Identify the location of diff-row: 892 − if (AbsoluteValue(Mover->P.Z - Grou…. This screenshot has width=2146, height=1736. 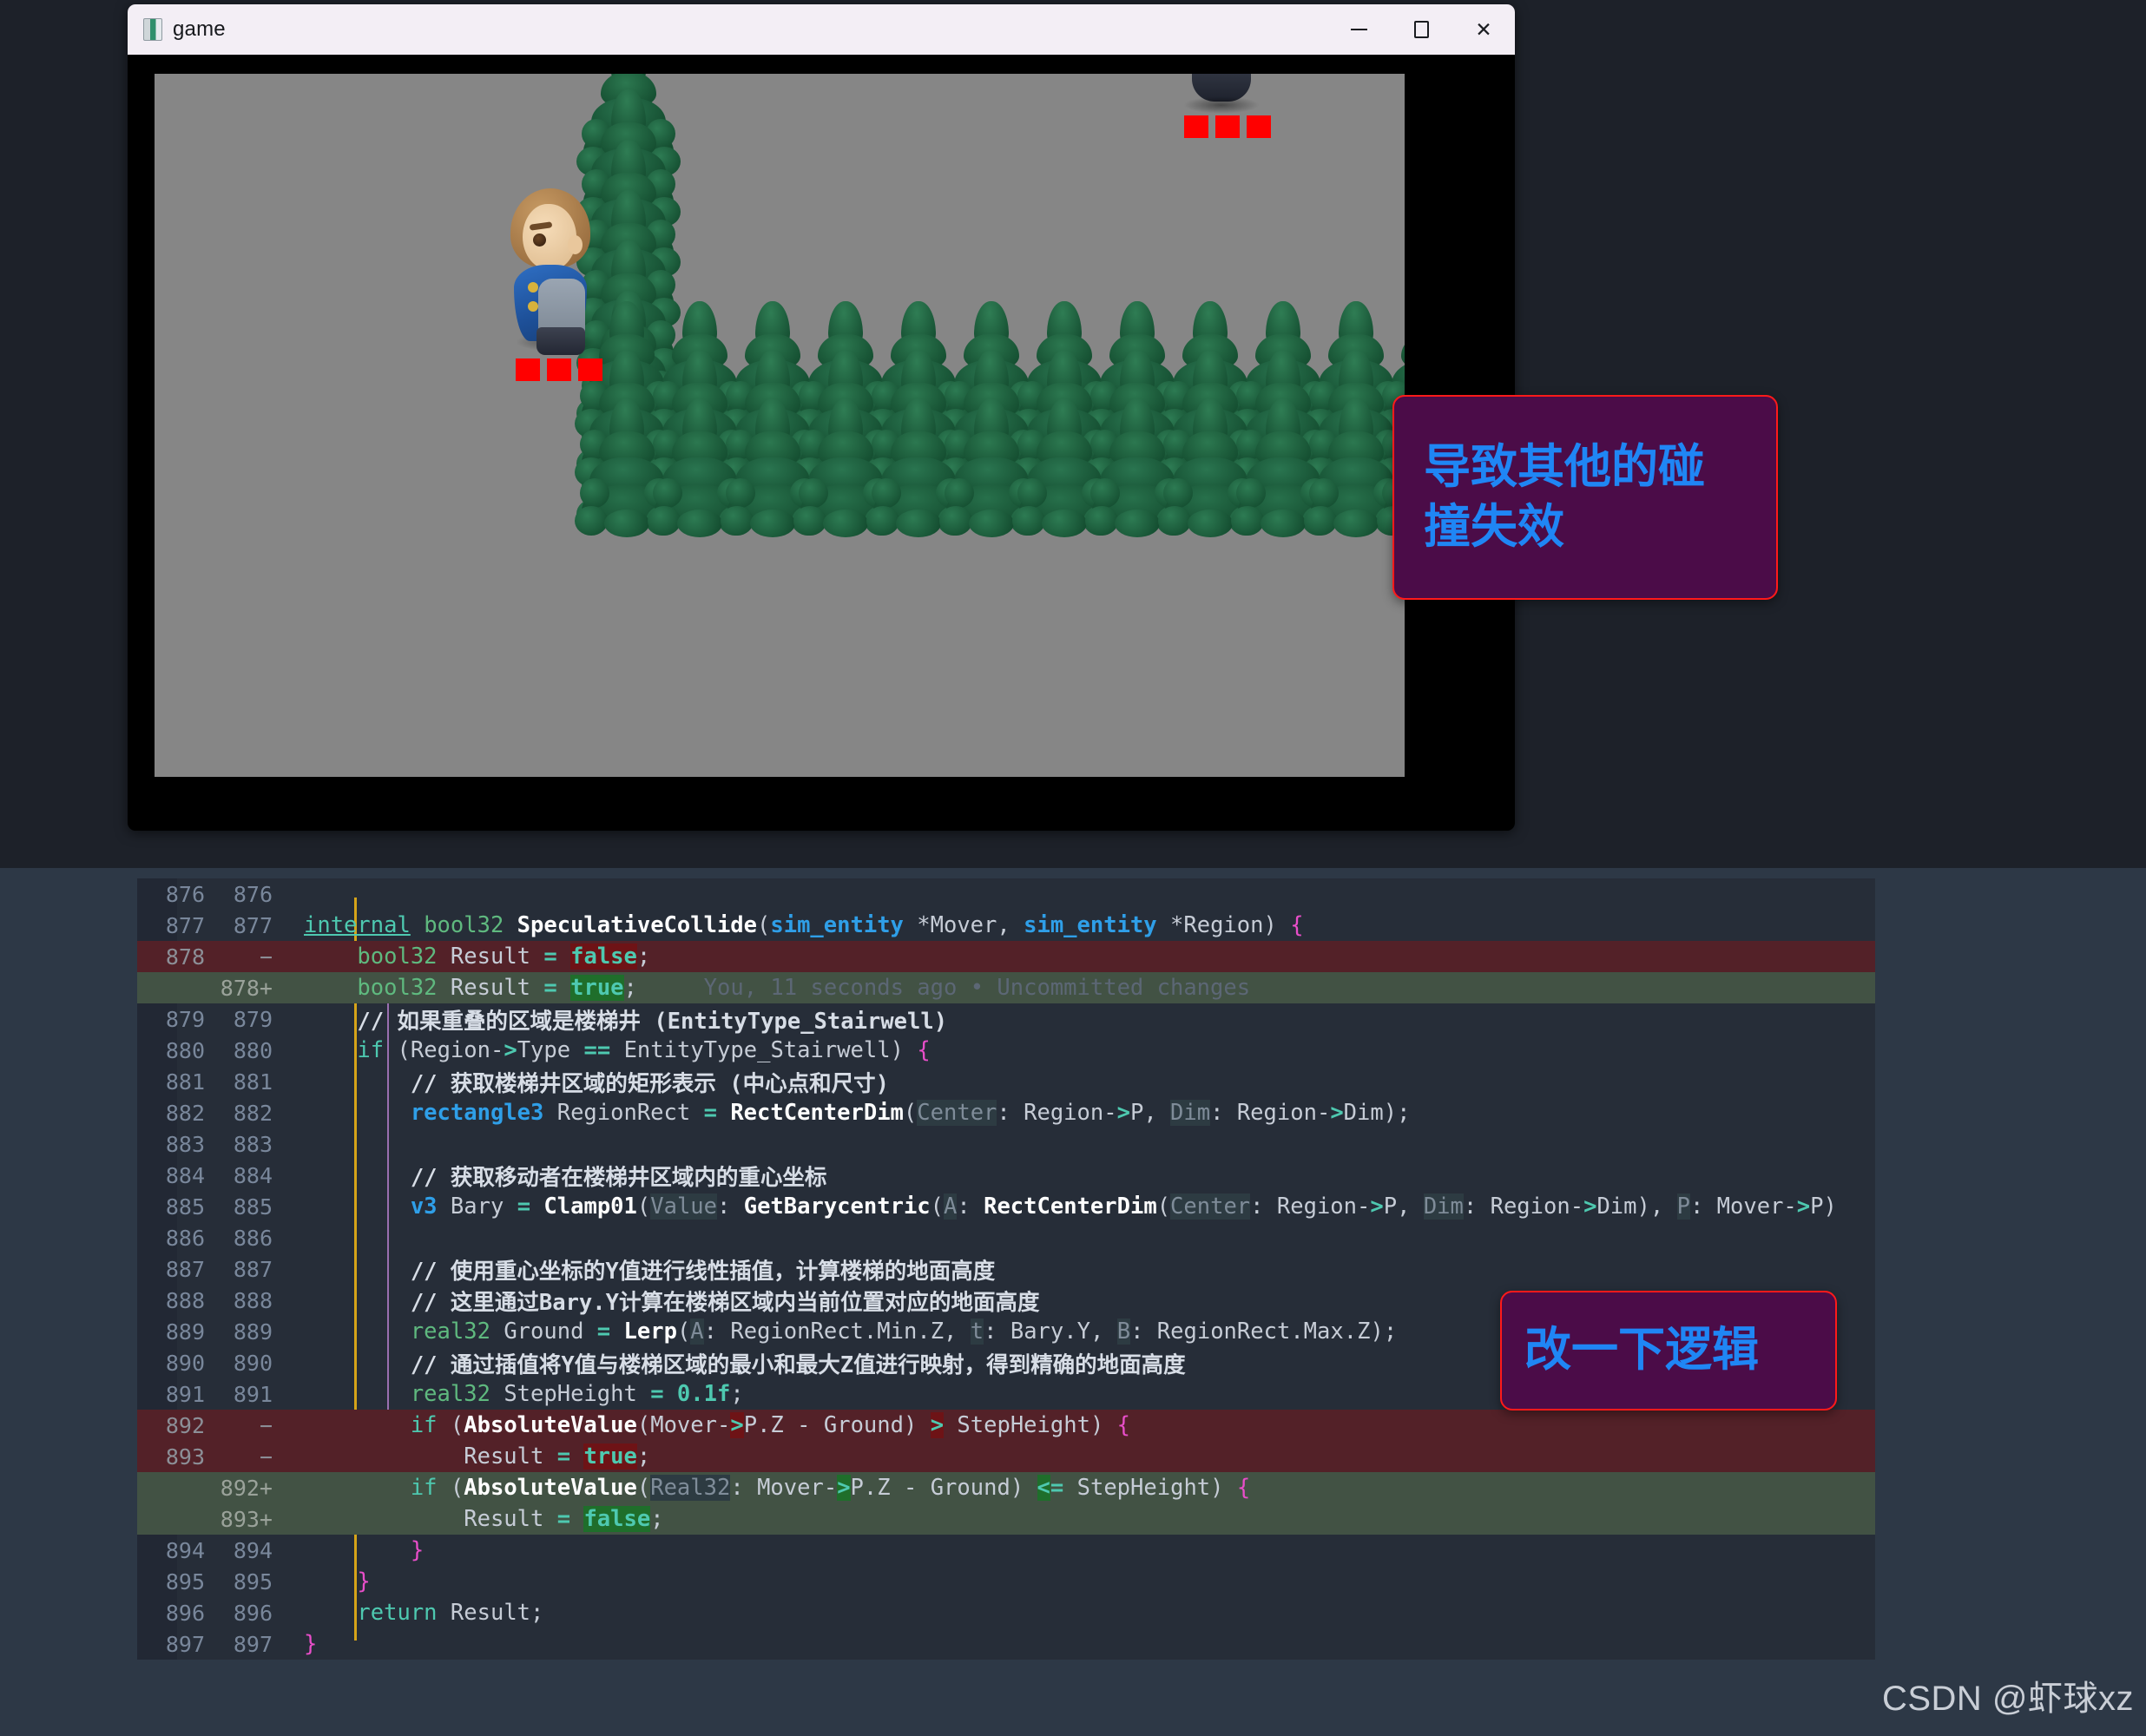
(1006, 1425).